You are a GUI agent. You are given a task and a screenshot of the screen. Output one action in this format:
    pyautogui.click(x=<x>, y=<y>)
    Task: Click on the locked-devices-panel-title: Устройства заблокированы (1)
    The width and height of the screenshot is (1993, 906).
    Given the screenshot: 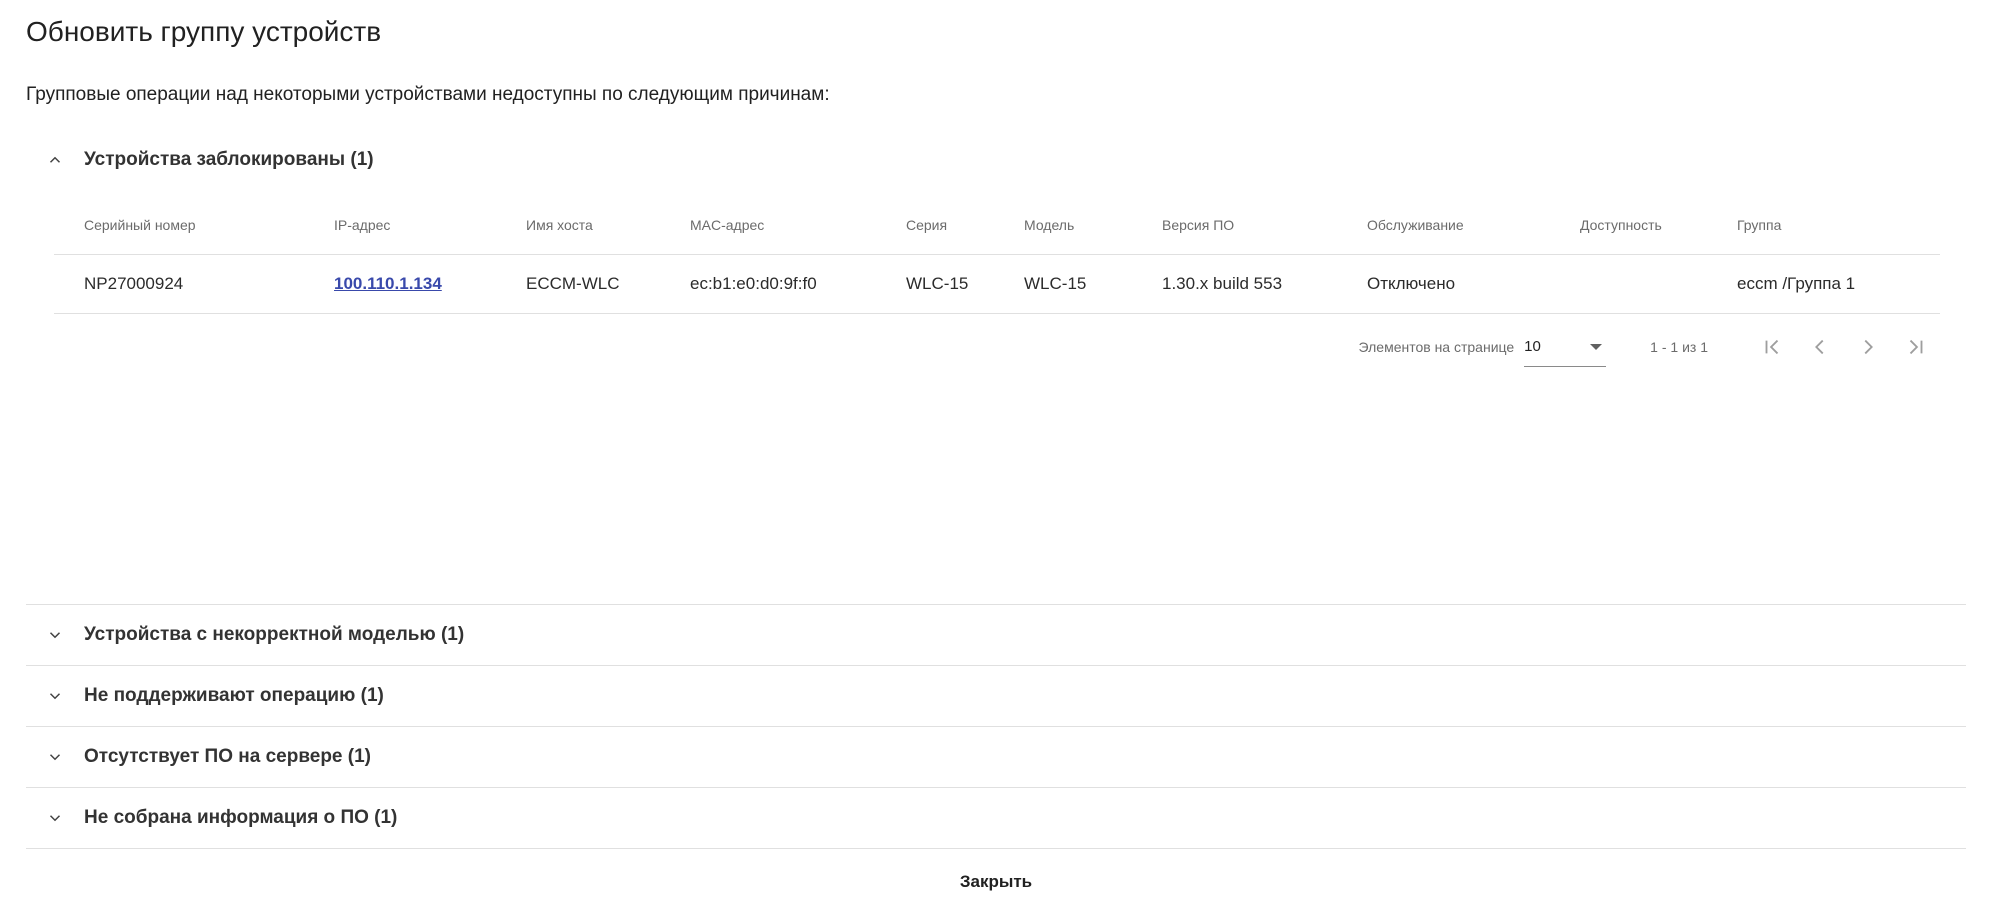 What is the action you would take?
    pyautogui.click(x=229, y=159)
    